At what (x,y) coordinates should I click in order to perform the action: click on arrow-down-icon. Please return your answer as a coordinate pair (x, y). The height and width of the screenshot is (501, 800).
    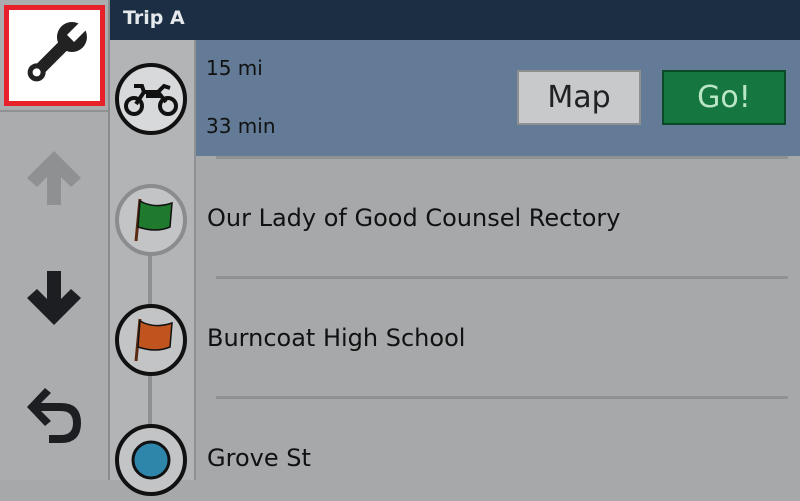
    Looking at the image, I should click on (54, 300).